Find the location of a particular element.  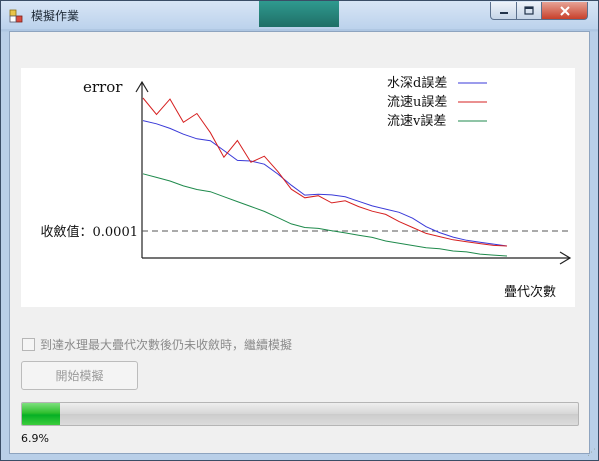

progress-text: 6.9% is located at coordinates (35, 438).